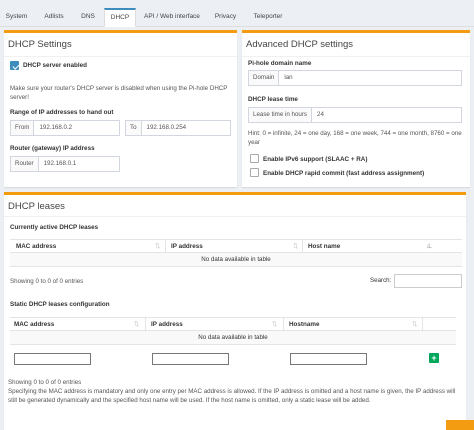 The height and width of the screenshot is (430, 474). I want to click on tab-teleporter: Teleporter, so click(268, 17).